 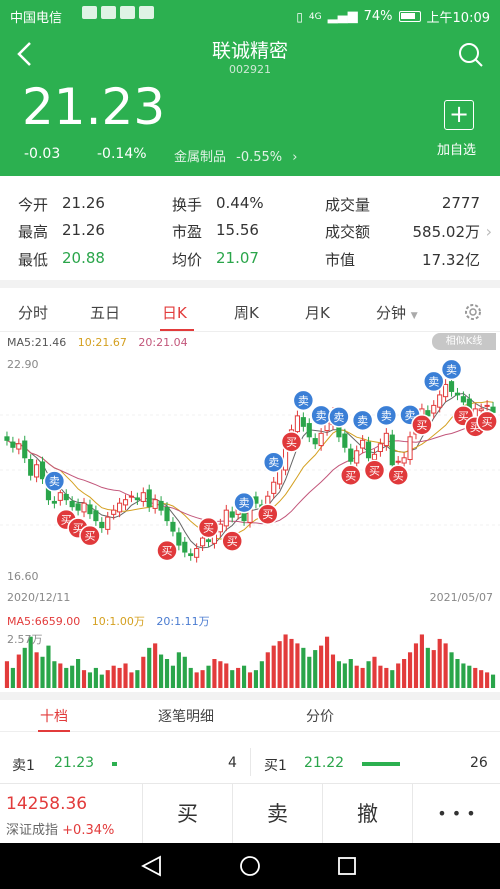 What do you see at coordinates (33, 312) in the screenshot?
I see `tab-timeshare: 分时` at bounding box center [33, 312].